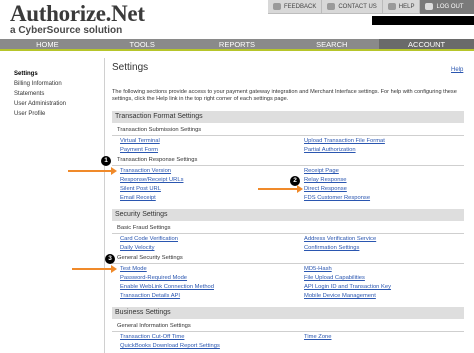  Describe the element at coordinates (57, 74) in the screenshot. I see `sidebar-item-settings: Settings` at that location.